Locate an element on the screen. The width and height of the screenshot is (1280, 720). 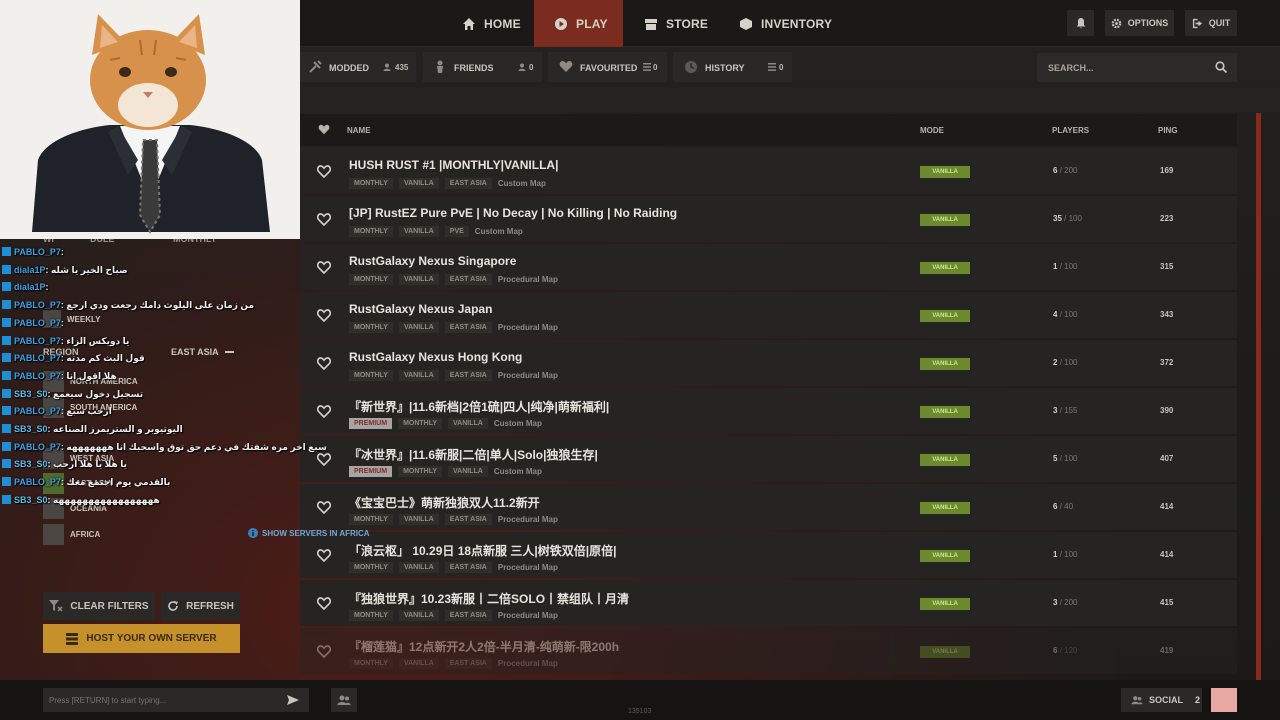
chat-box is located at coordinates (176, 700).